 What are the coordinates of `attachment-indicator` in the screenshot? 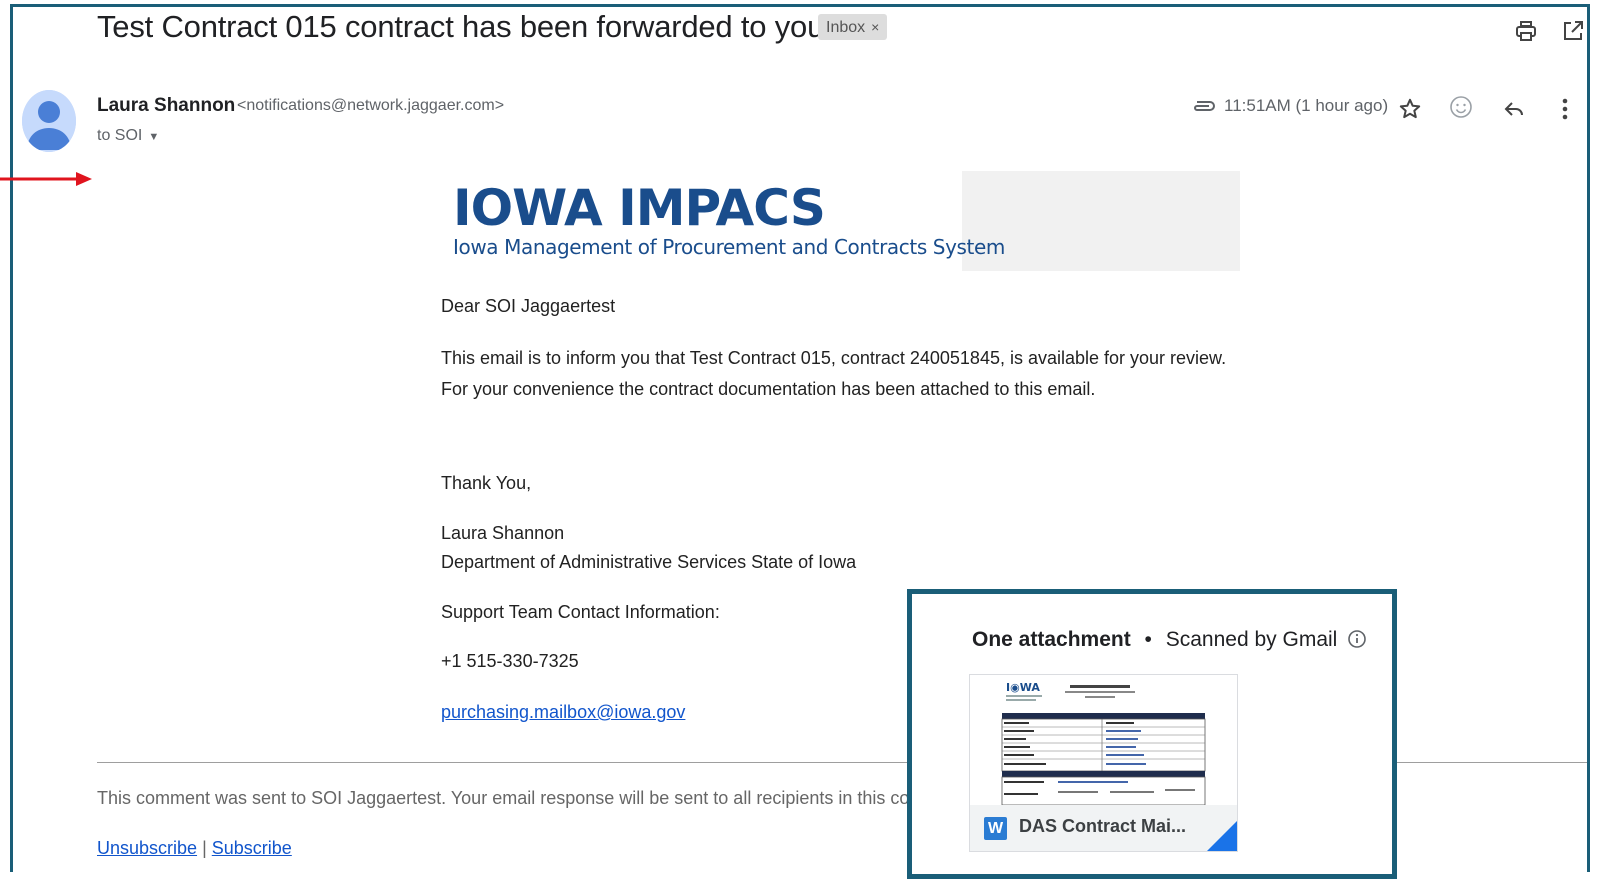 It's located at (1203, 106).